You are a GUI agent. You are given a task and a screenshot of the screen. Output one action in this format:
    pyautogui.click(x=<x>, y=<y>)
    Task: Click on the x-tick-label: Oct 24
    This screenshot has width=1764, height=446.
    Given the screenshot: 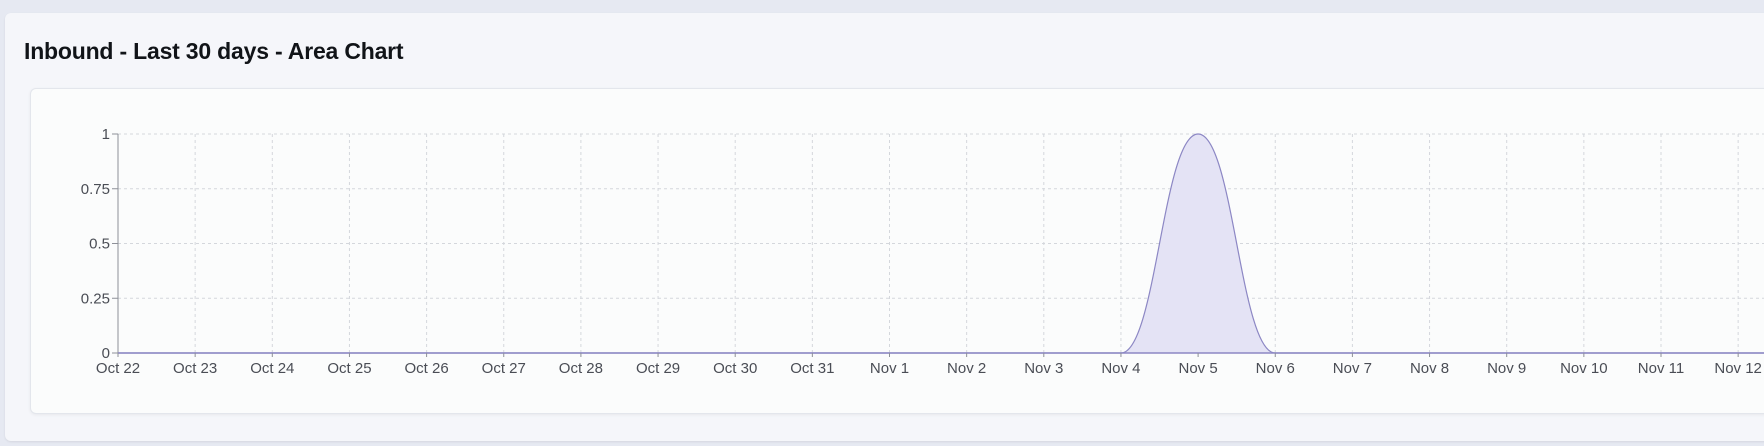 What is the action you would take?
    pyautogui.click(x=272, y=368)
    